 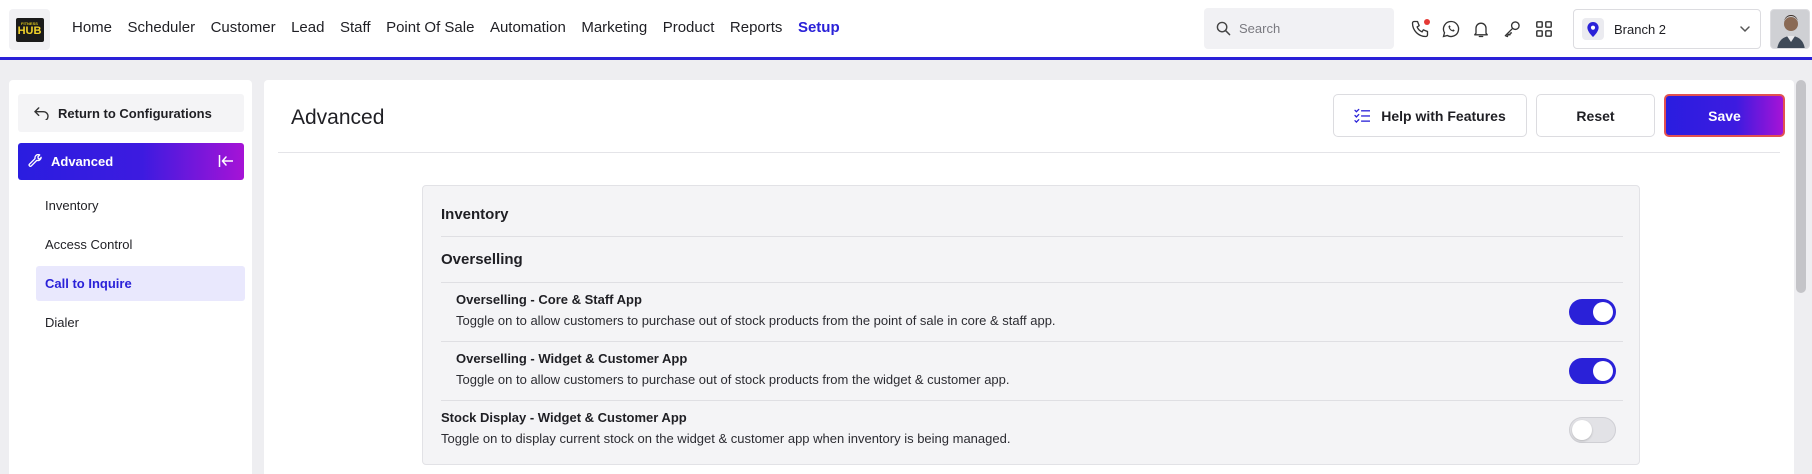 I want to click on help-with-features-button: Help with Features, so click(x=1430, y=115).